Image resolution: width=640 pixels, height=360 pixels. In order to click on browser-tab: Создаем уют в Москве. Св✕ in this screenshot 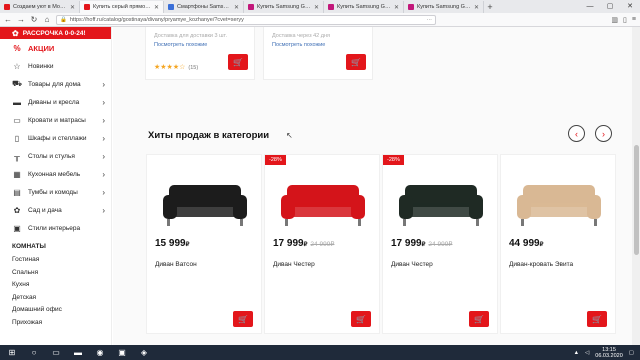, I will do `click(40, 7)`.